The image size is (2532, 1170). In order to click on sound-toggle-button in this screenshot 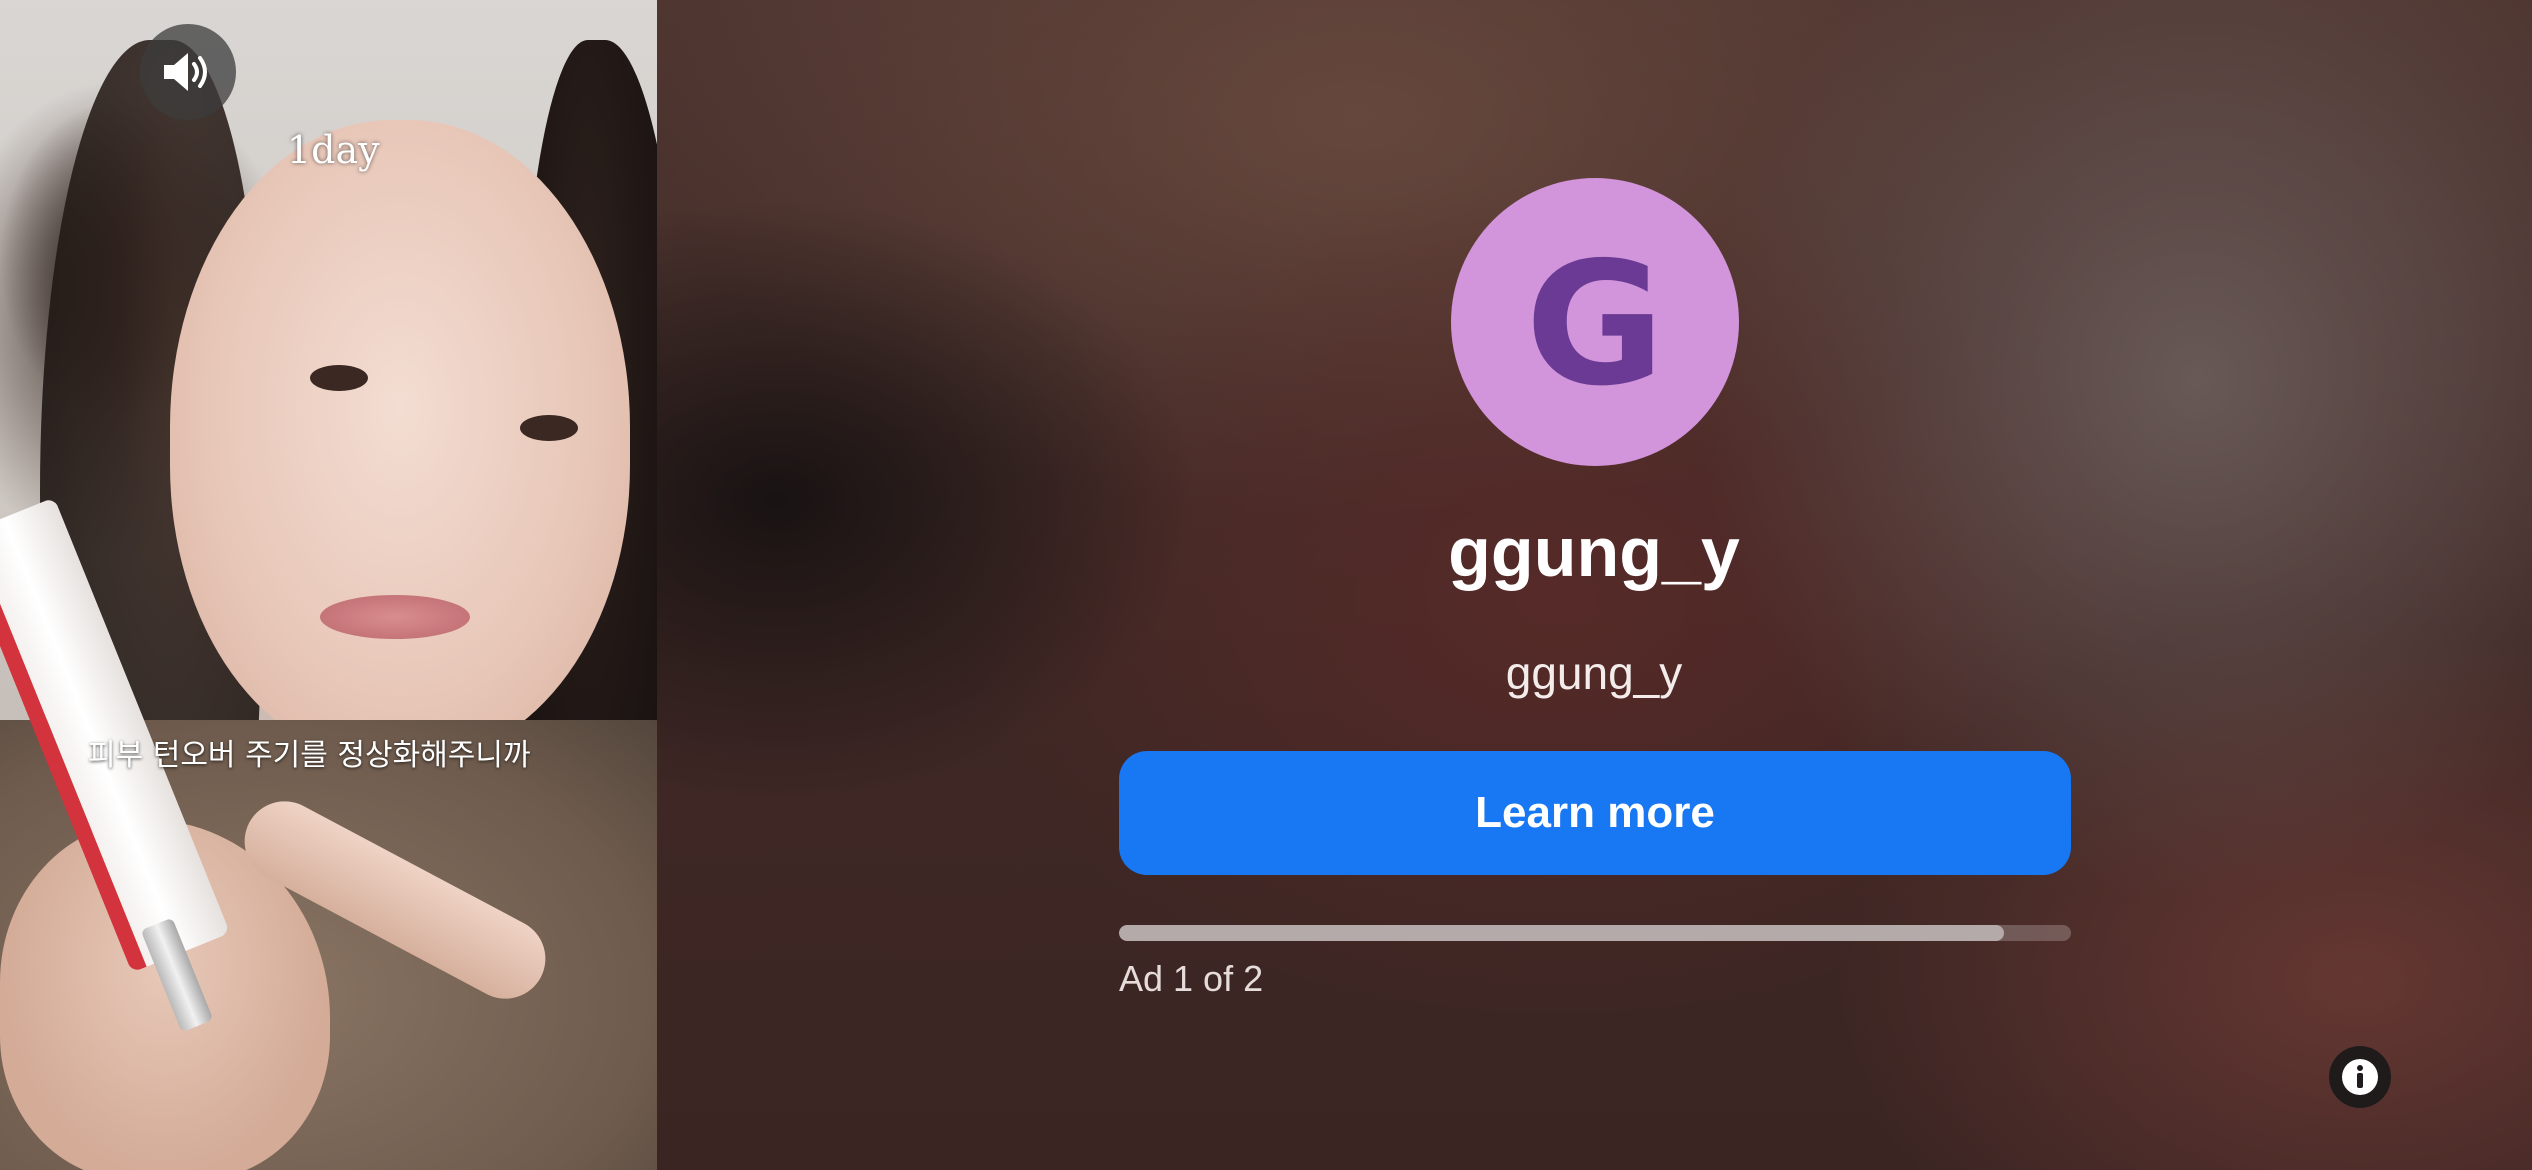, I will do `click(188, 72)`.